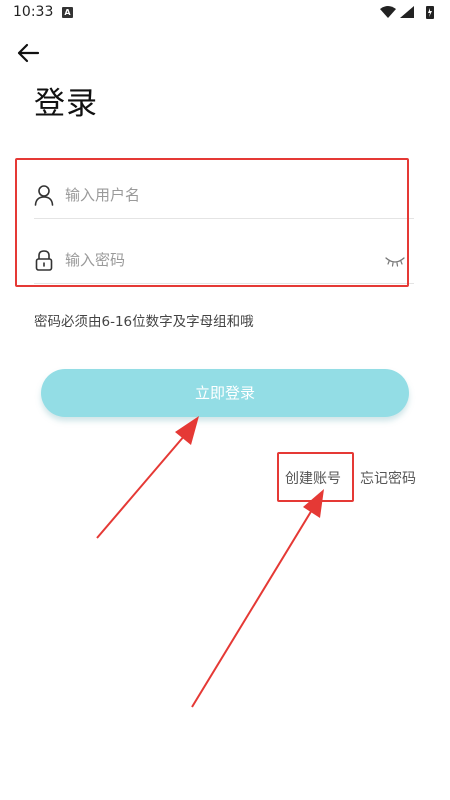  Describe the element at coordinates (225, 393) in the screenshot. I see `login-button: 立即登录` at that location.